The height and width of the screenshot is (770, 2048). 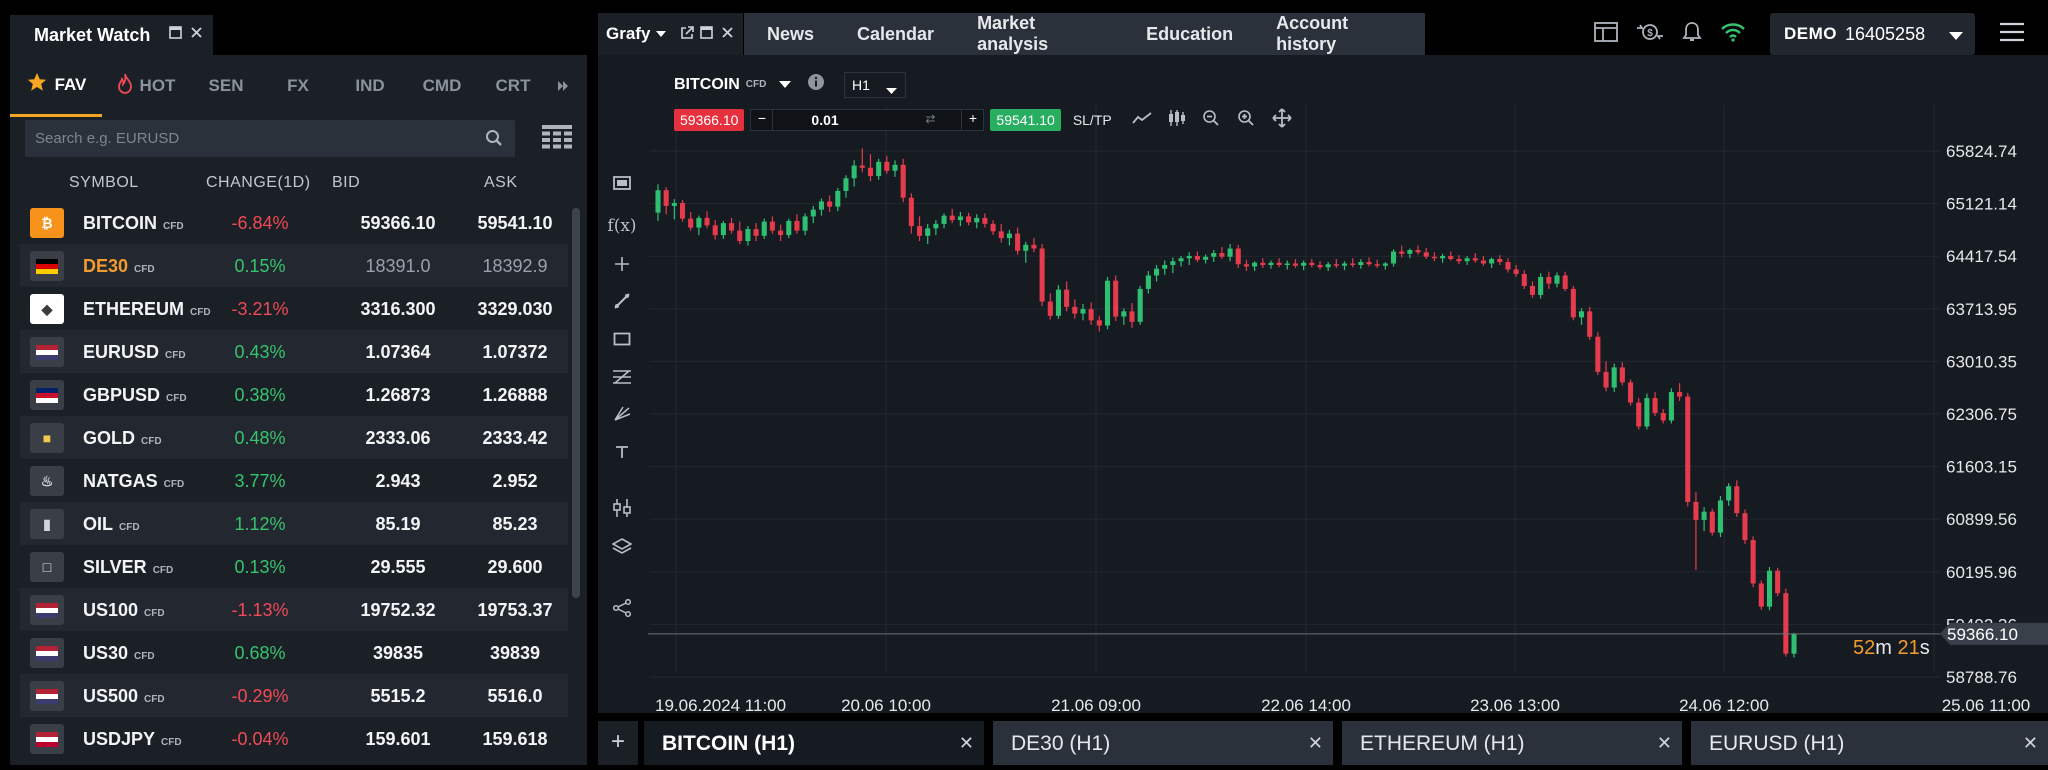 I want to click on ask-value: 18392.9, so click(x=515, y=266).